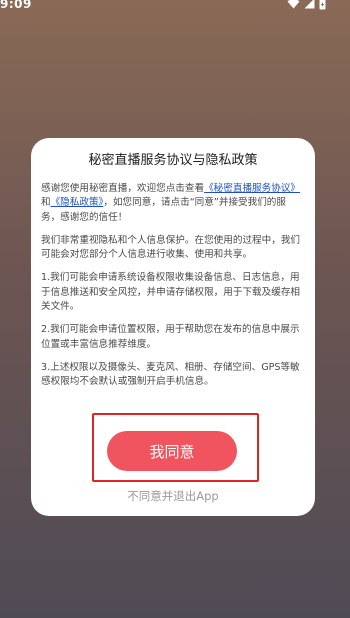 Image resolution: width=350 pixels, height=618 pixels. I want to click on battery-icon, so click(322, 5).